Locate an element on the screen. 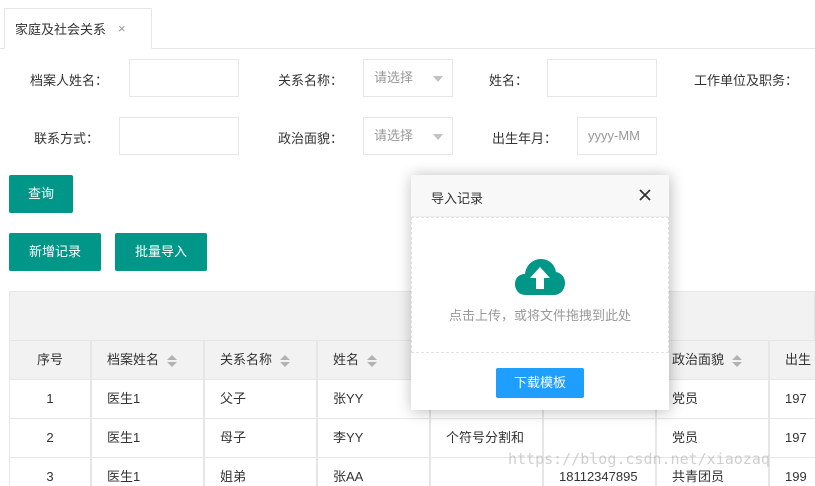  cell-relation: 父子 is located at coordinates (260, 399).